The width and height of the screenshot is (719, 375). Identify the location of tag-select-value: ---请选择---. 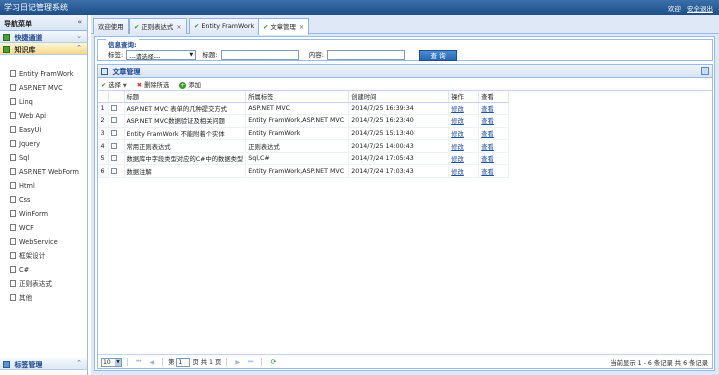
(145, 57).